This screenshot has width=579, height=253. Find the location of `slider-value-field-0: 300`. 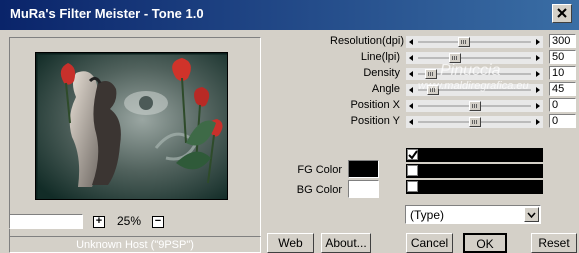

slider-value-field-0: 300 is located at coordinates (562, 41).